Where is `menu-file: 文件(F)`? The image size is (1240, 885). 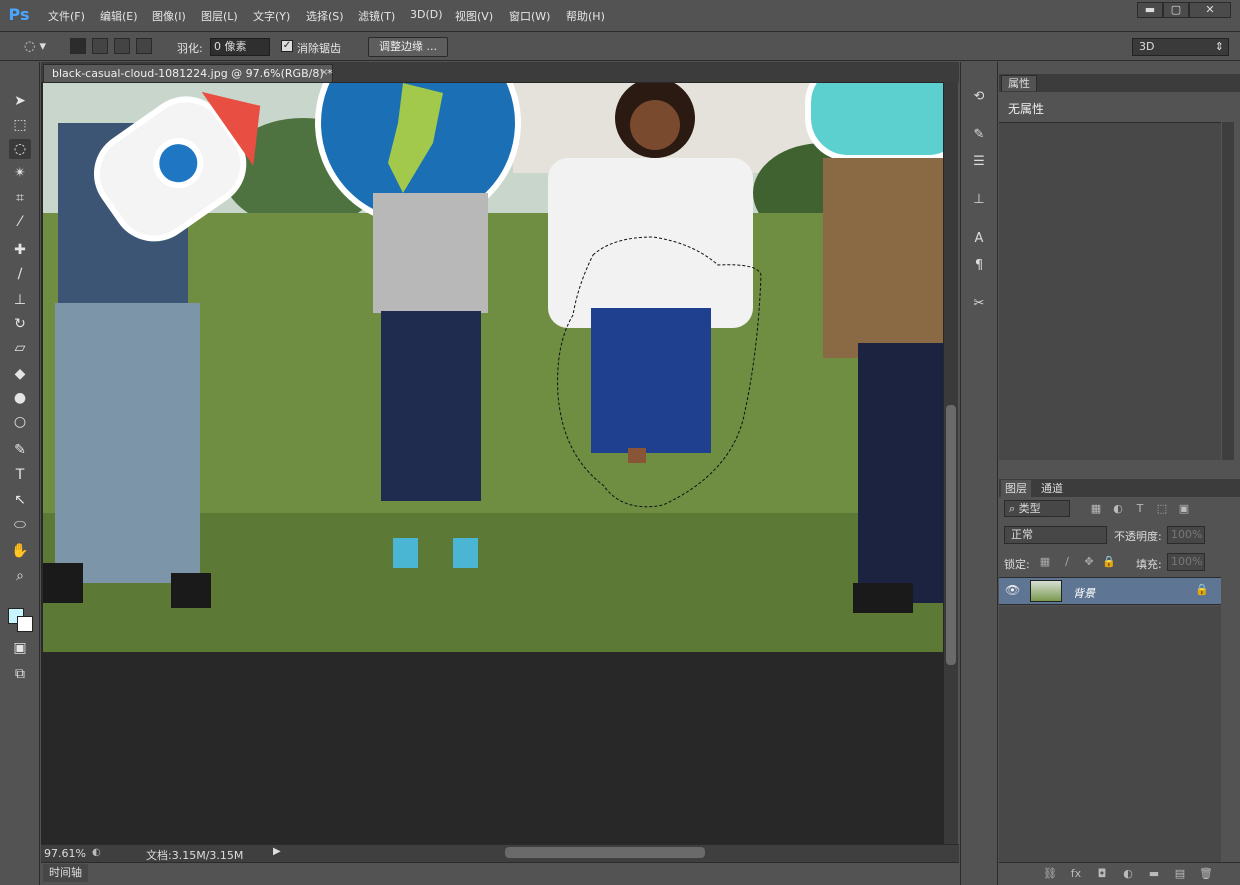 menu-file: 文件(F) is located at coordinates (66, 16).